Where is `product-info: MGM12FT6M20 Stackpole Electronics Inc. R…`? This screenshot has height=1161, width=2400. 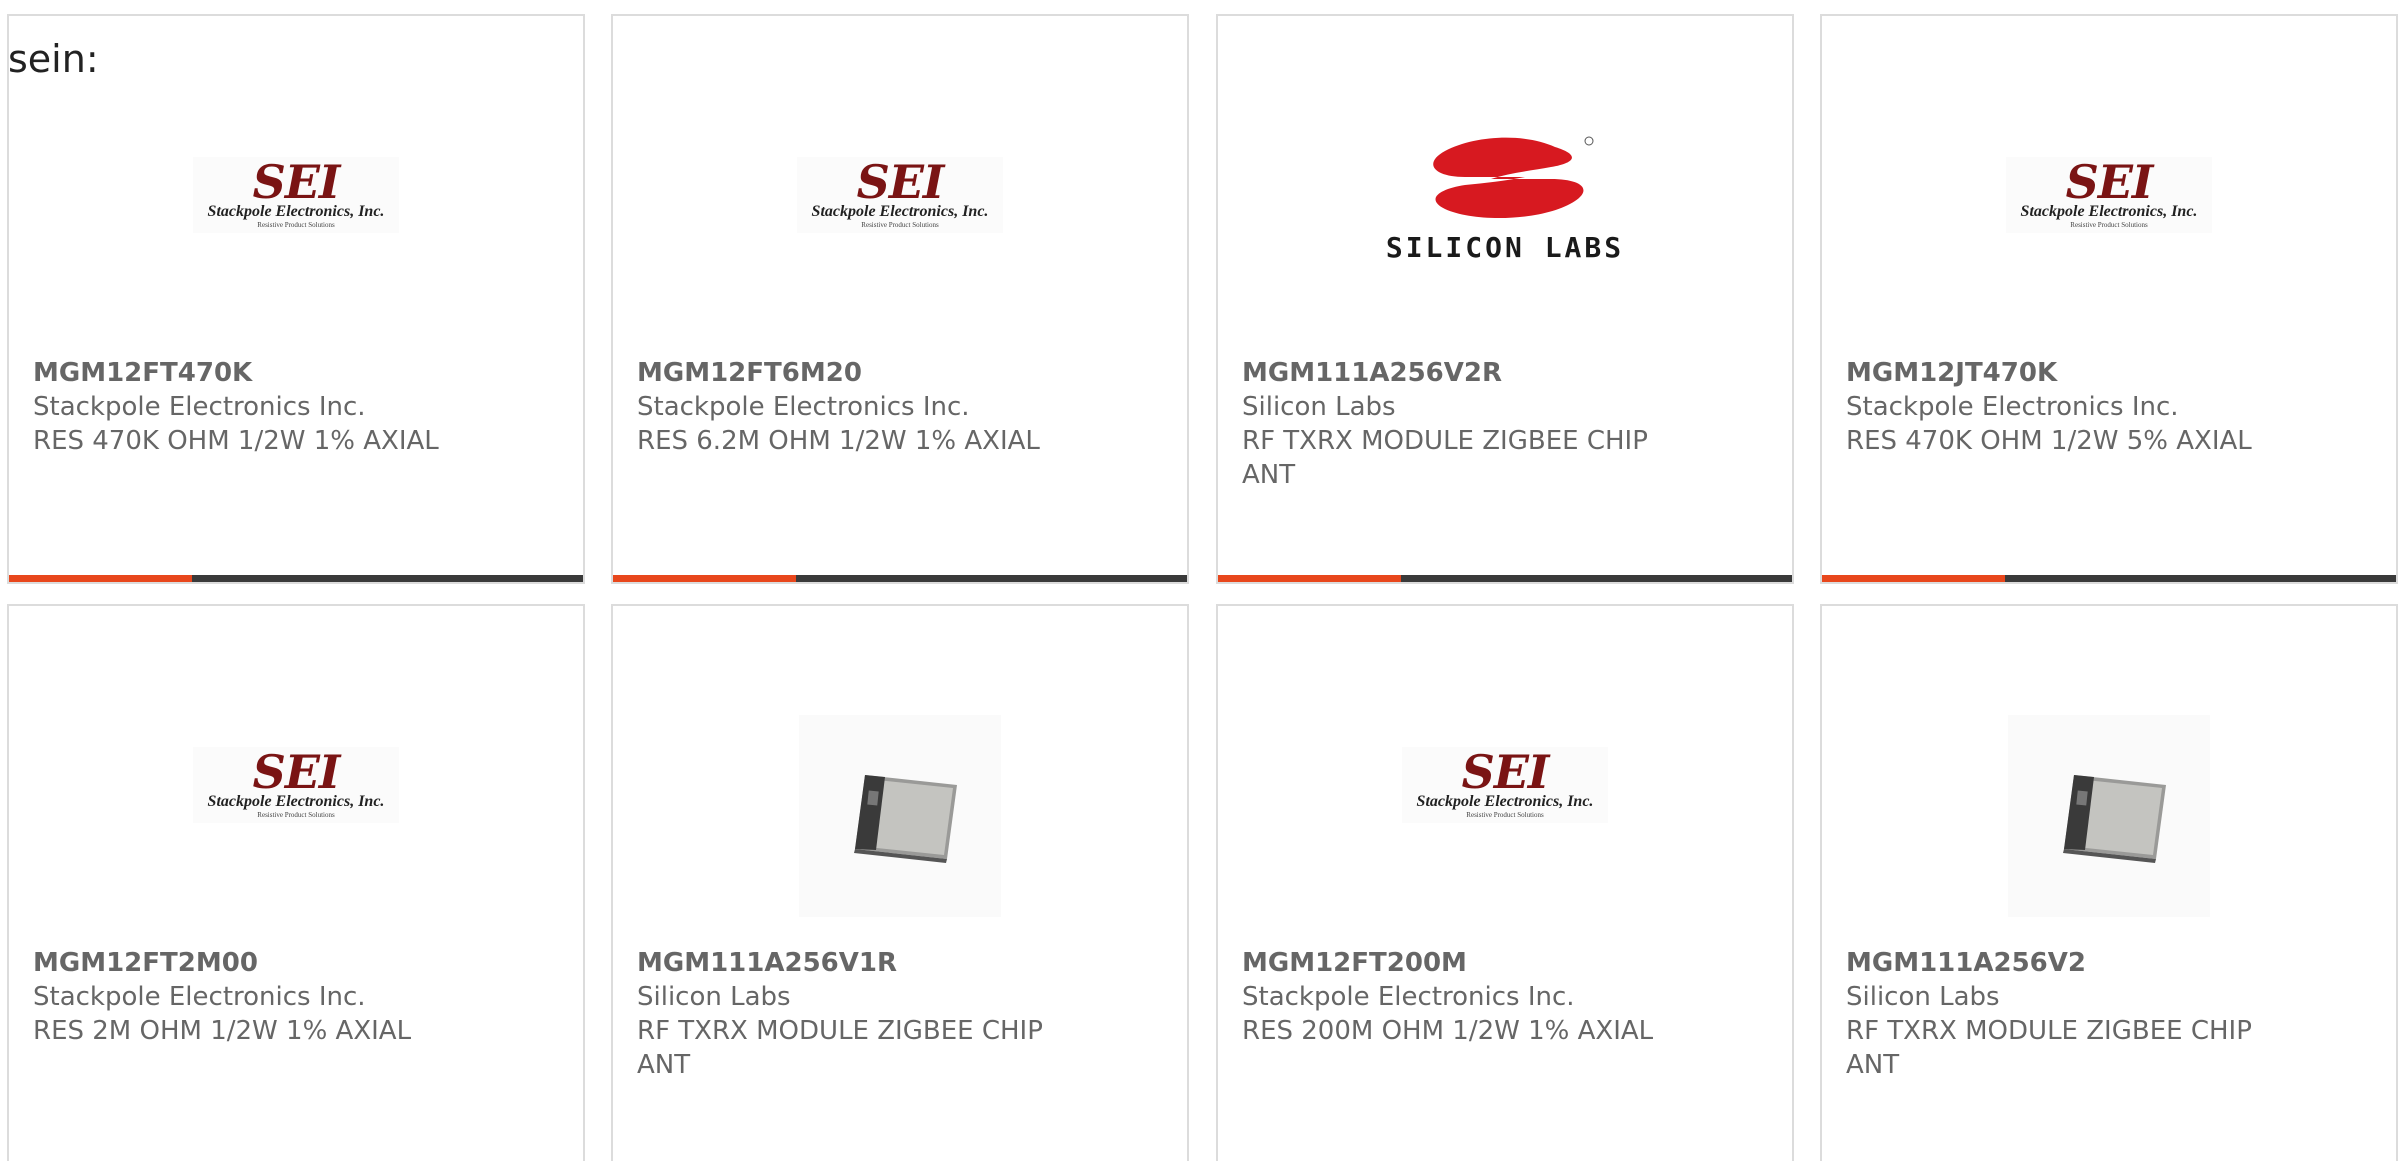
product-info: MGM12FT6M20 Stackpole Electronics Inc. R… is located at coordinates (897, 407).